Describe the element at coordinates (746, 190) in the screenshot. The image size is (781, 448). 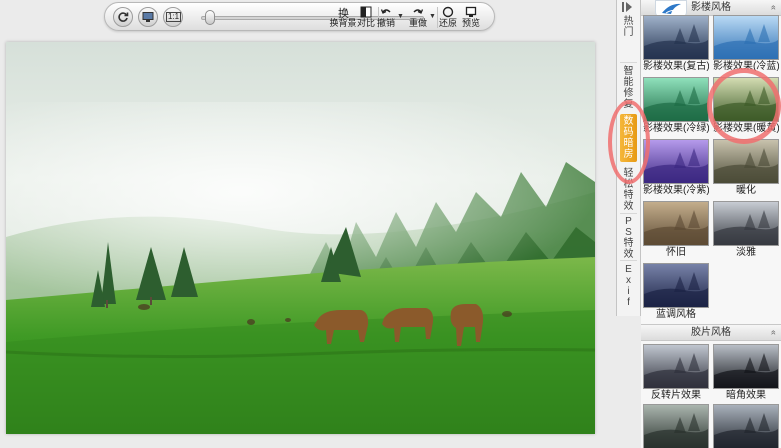
I see `effect-caption: 暖化` at that location.